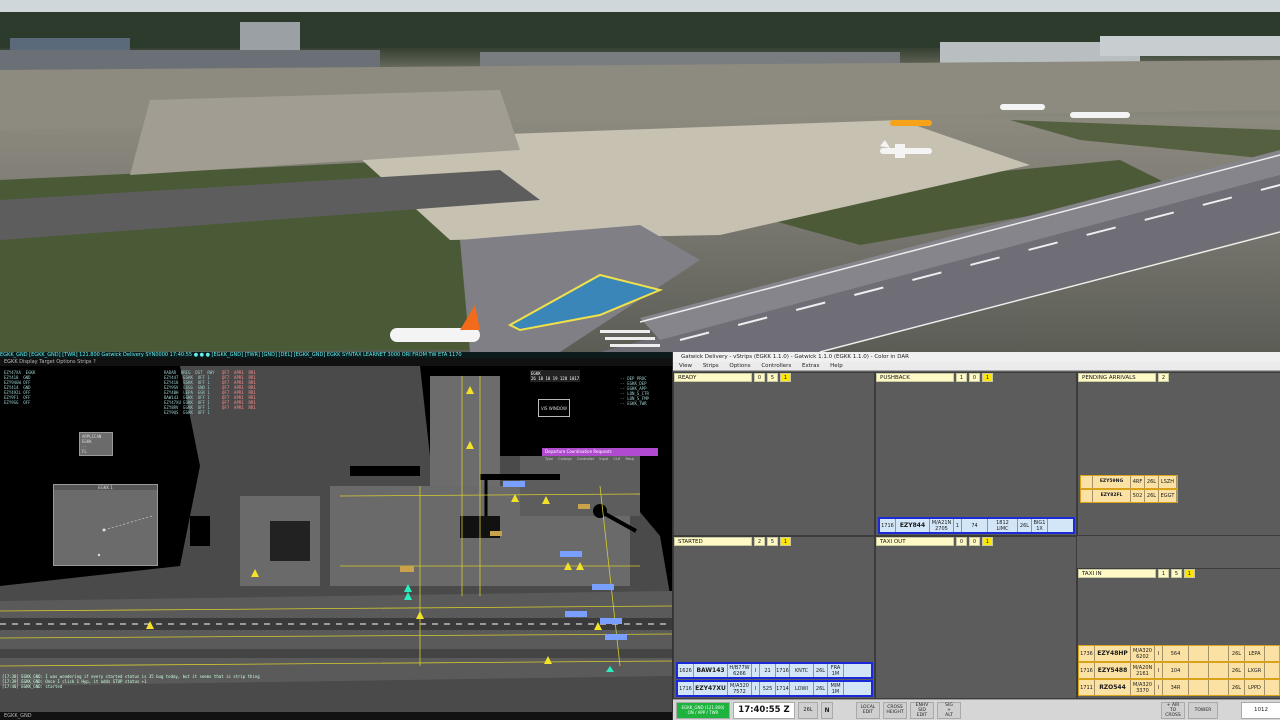 The image size is (1280, 720). I want to click on local-edit-button: LOCAL EDIT, so click(868, 710).